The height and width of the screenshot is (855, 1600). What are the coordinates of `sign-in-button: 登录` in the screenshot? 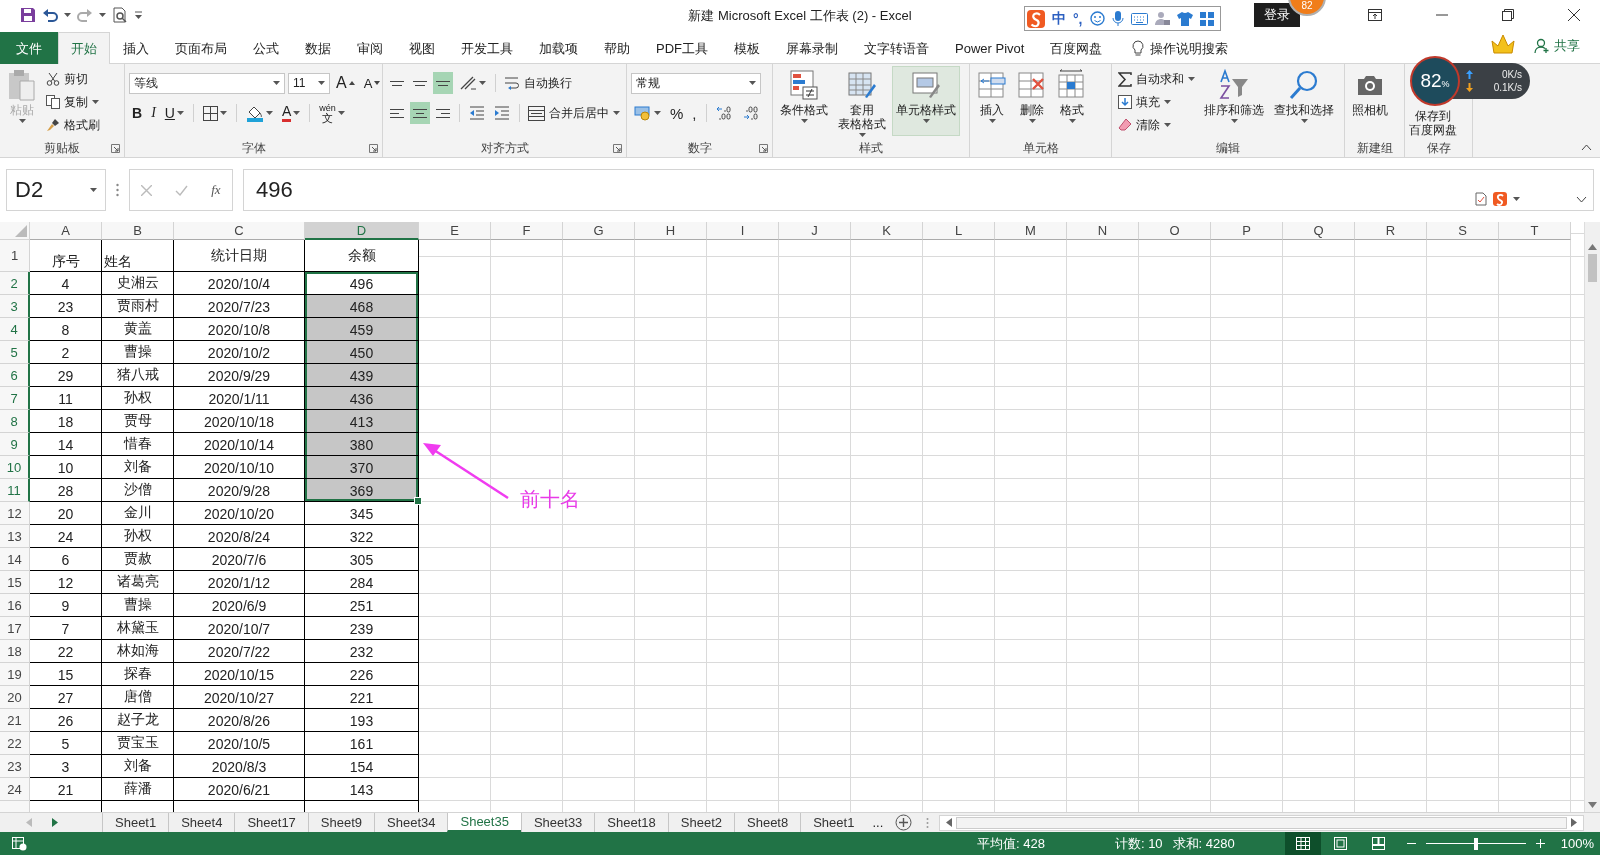 It's located at (1277, 15).